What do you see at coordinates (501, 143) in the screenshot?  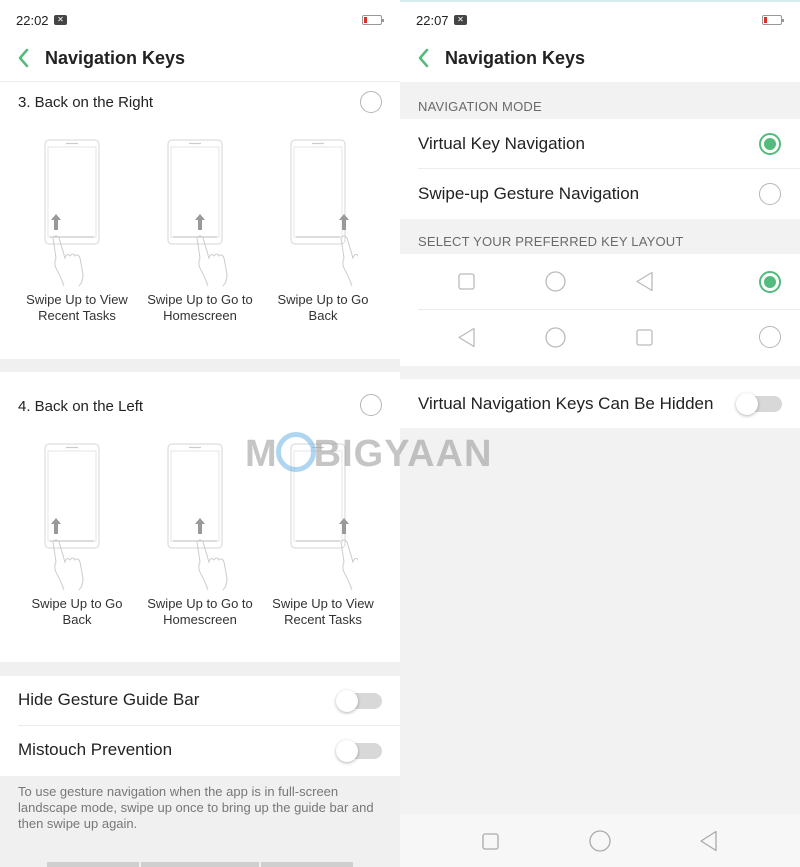 I see `row-label: Virtual Key Navigation` at bounding box center [501, 143].